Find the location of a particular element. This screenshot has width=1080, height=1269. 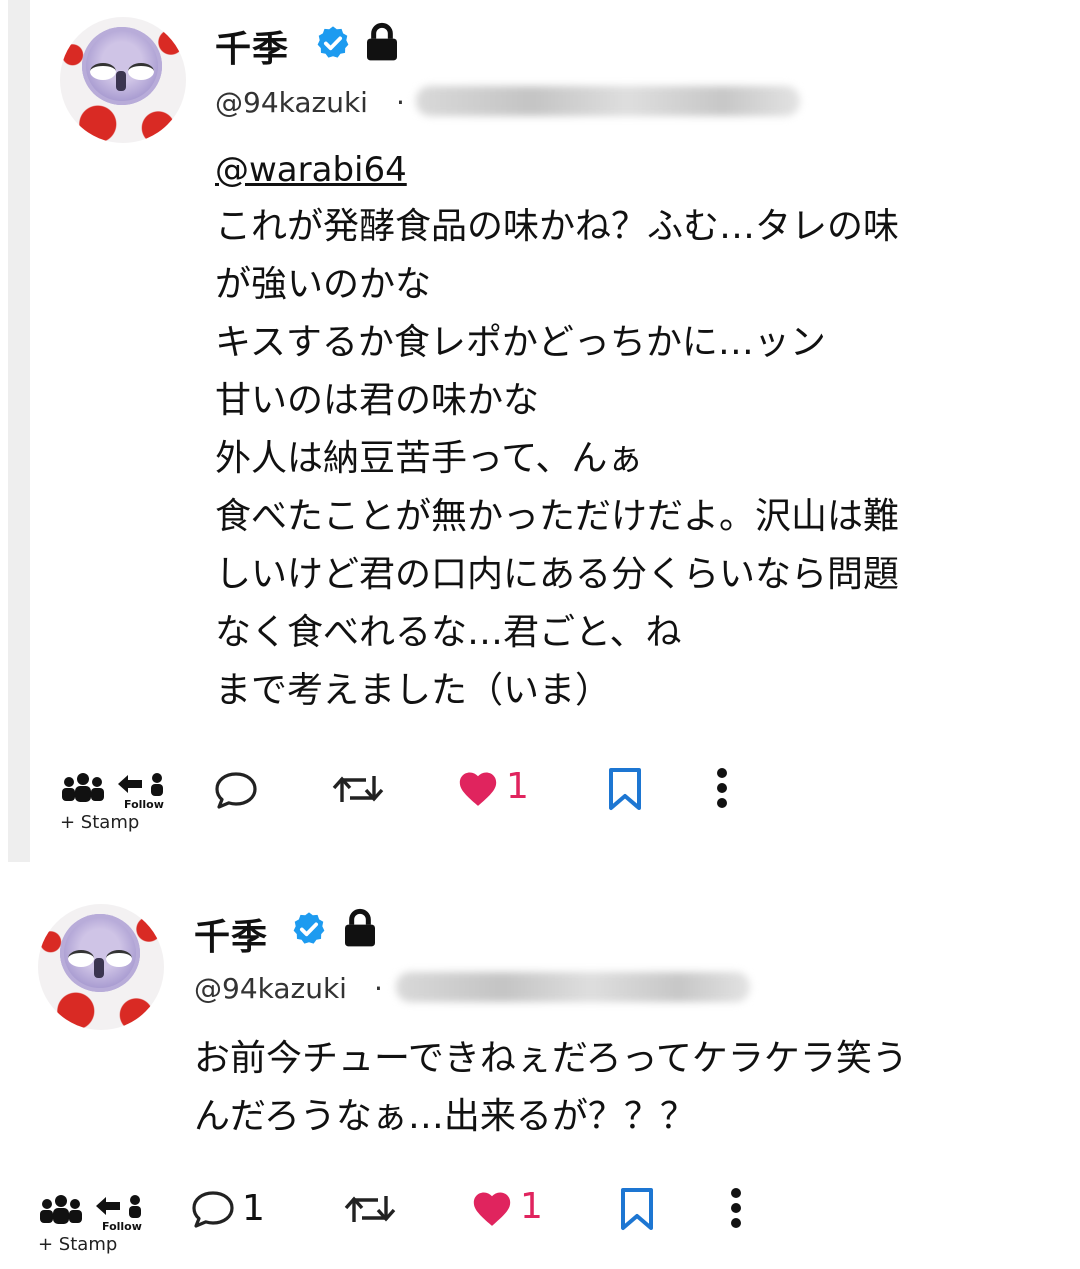

reply-count: 1 is located at coordinates (253, 1208).